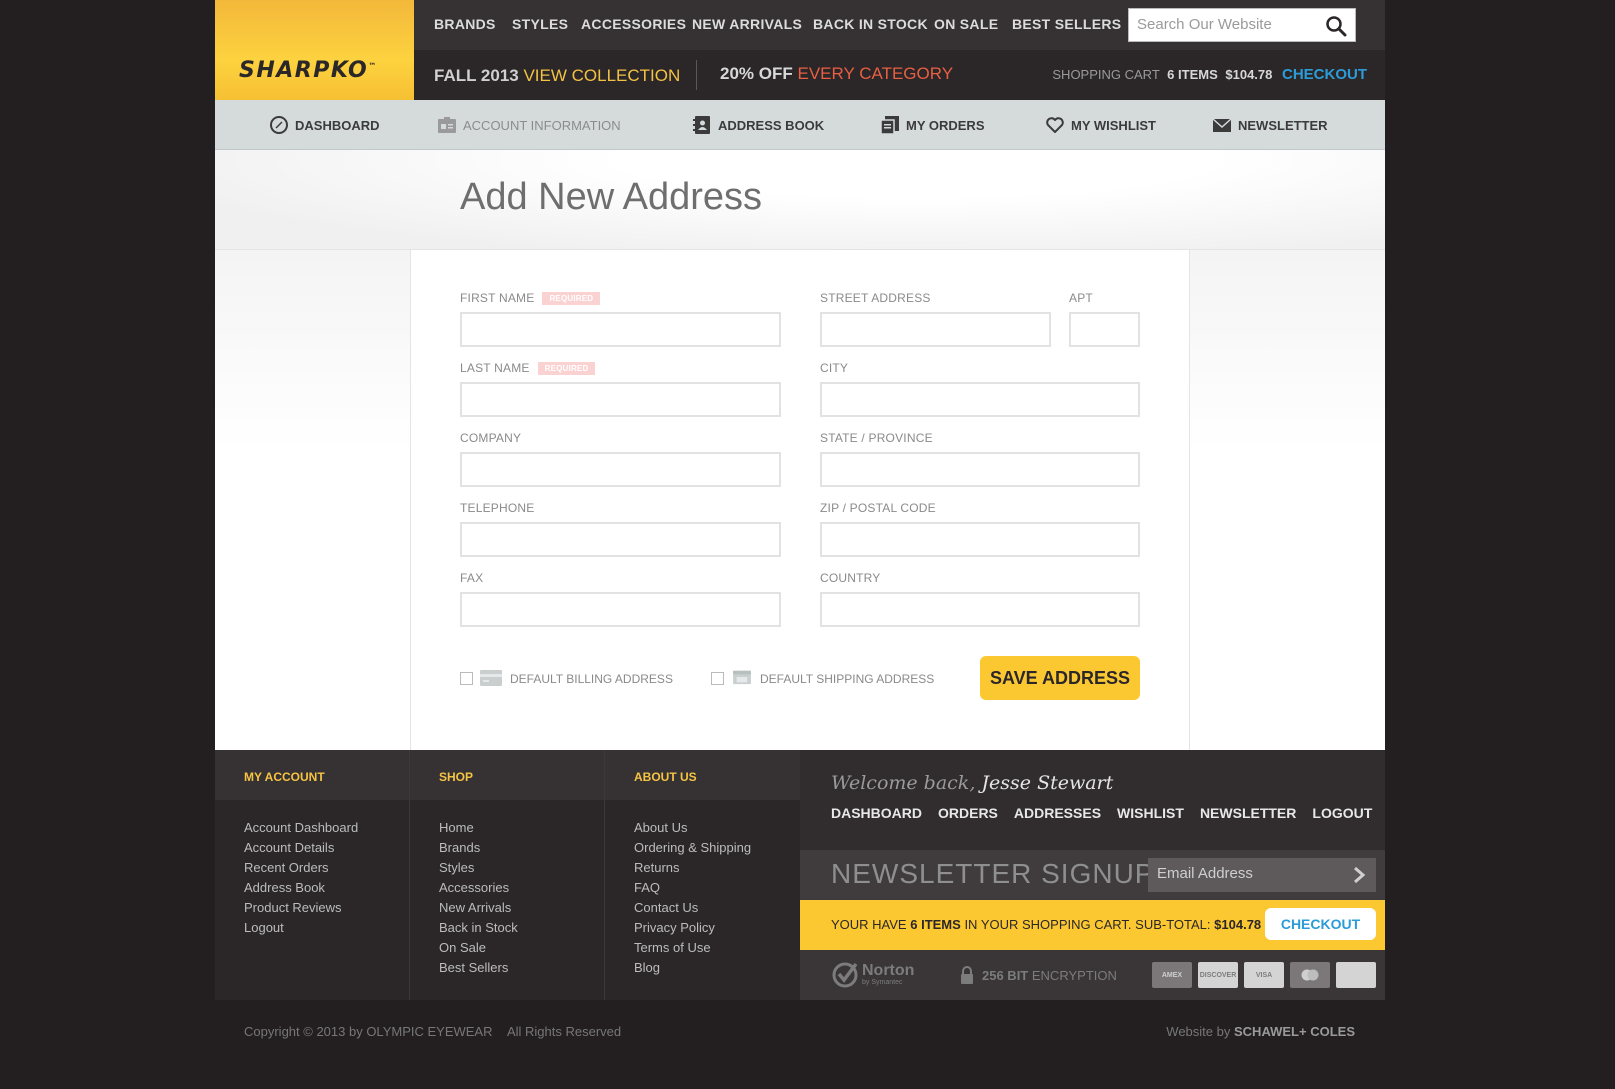  Describe the element at coordinates (717, 908) in the screenshot. I see `footer-link: Contact Us` at that location.